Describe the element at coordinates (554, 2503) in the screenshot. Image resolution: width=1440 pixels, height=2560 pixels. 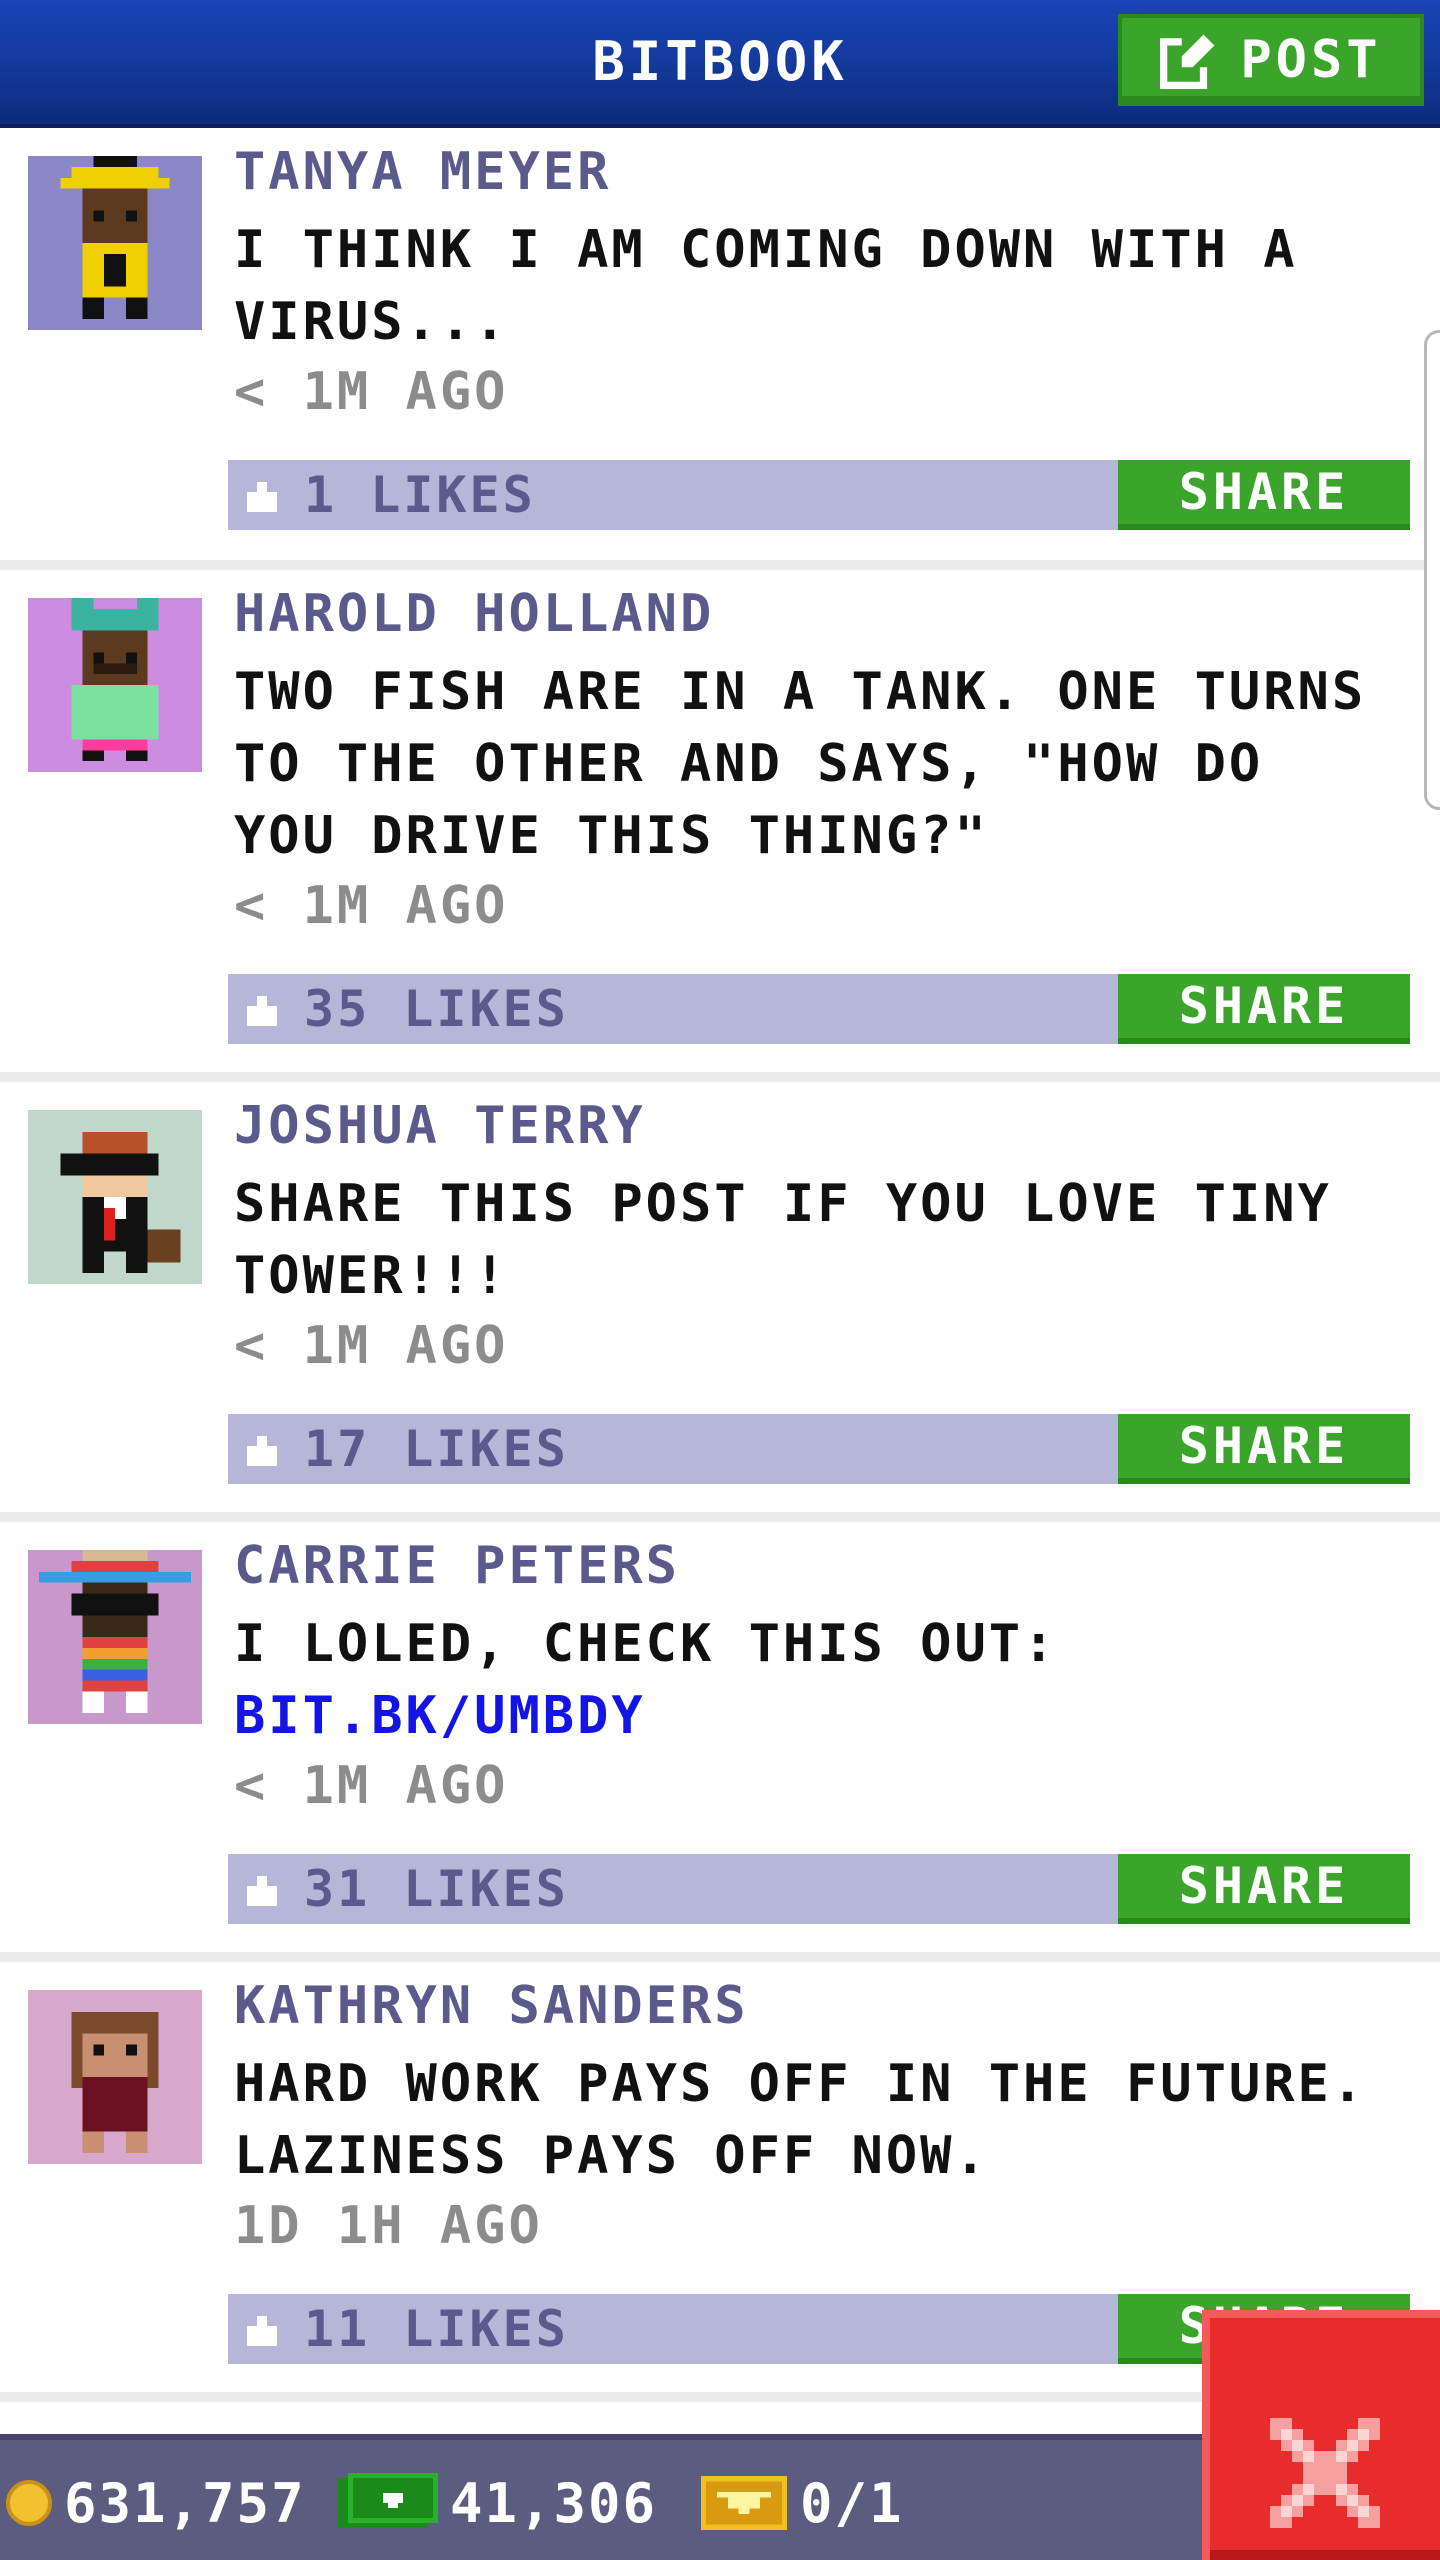
I see `bux-value: 41,306` at that location.